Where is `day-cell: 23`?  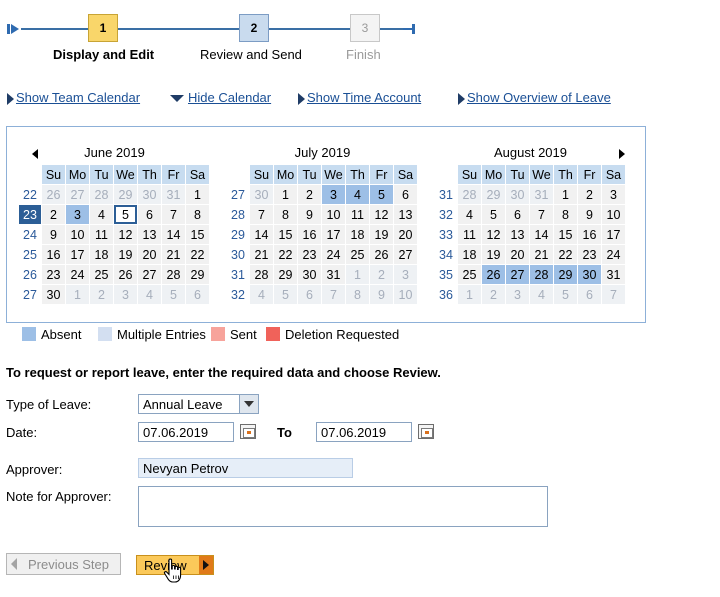 day-cell: 23 is located at coordinates (589, 254).